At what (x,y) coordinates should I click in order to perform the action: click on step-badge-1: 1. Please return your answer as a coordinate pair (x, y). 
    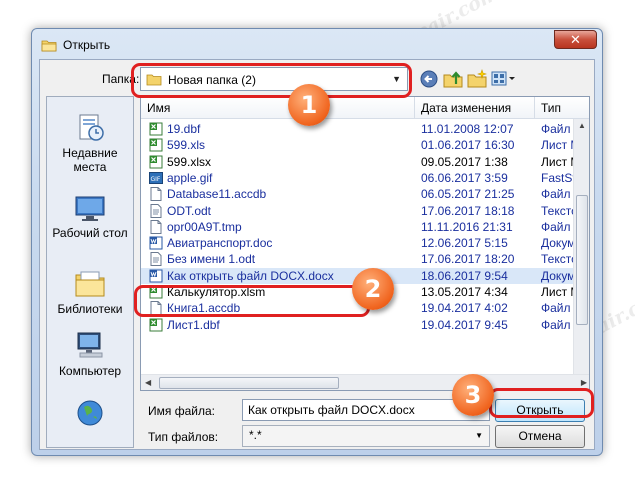
    Looking at the image, I should click on (309, 105).